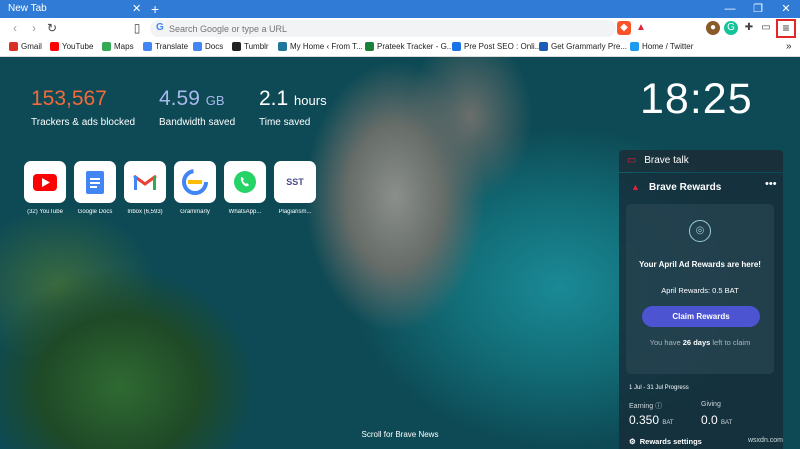 This screenshot has height=449, width=800. Describe the element at coordinates (83, 122) in the screenshot. I see `trackers-label: Trackers & ads blocked` at that location.